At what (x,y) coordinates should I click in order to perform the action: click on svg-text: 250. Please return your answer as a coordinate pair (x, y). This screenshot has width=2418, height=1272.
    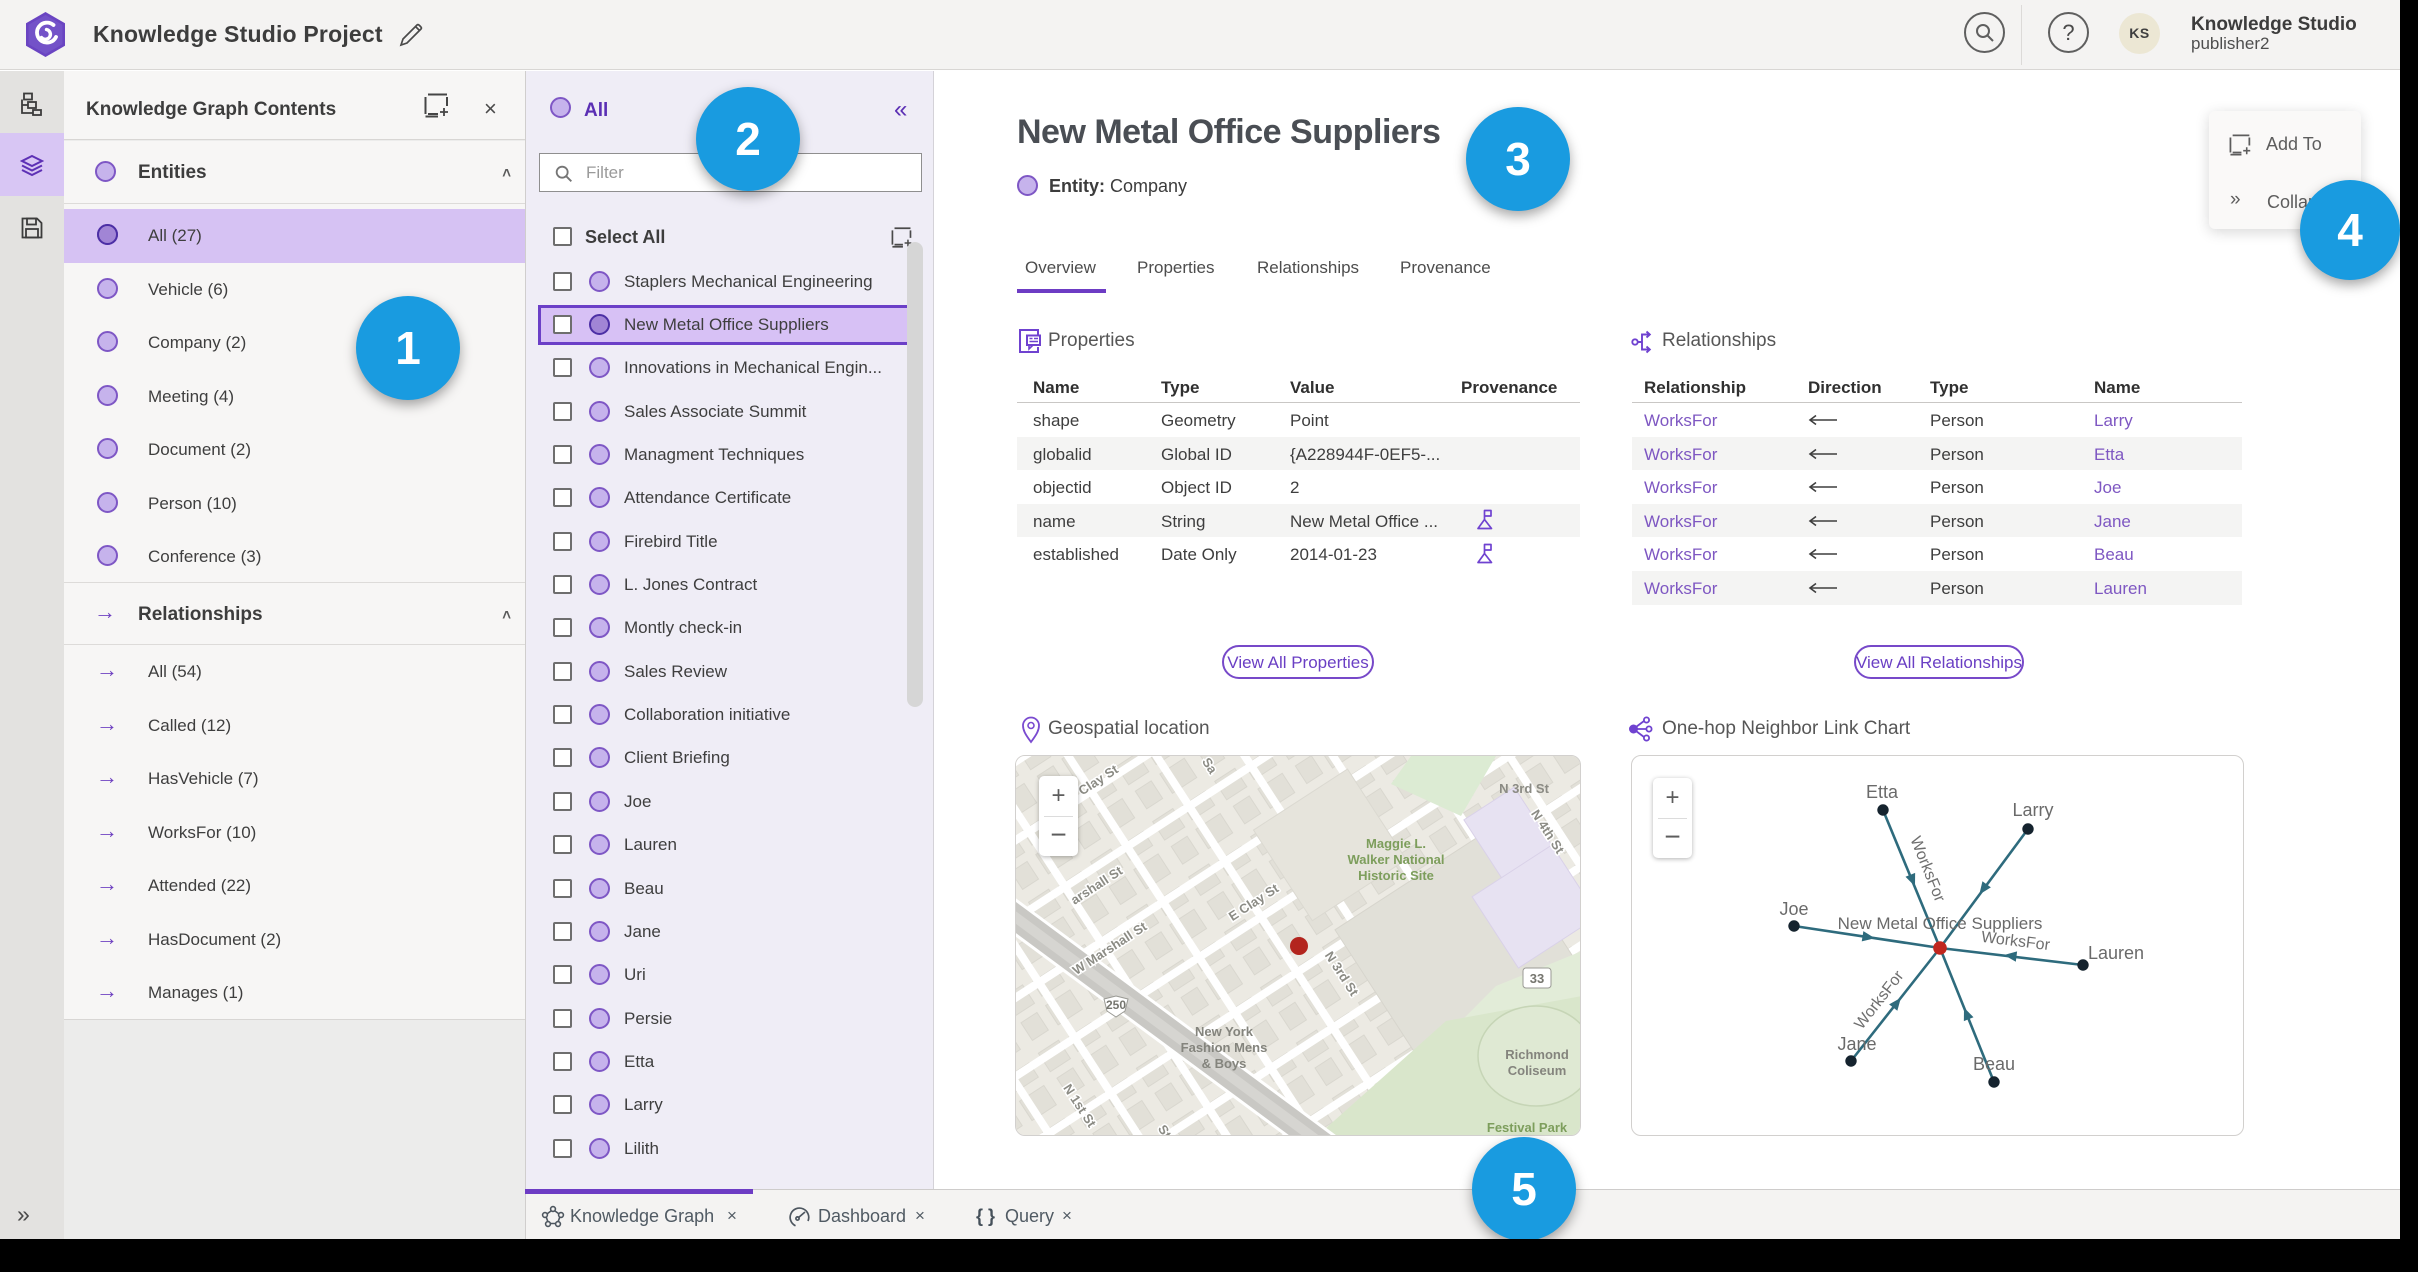
    Looking at the image, I should click on (1116, 1005).